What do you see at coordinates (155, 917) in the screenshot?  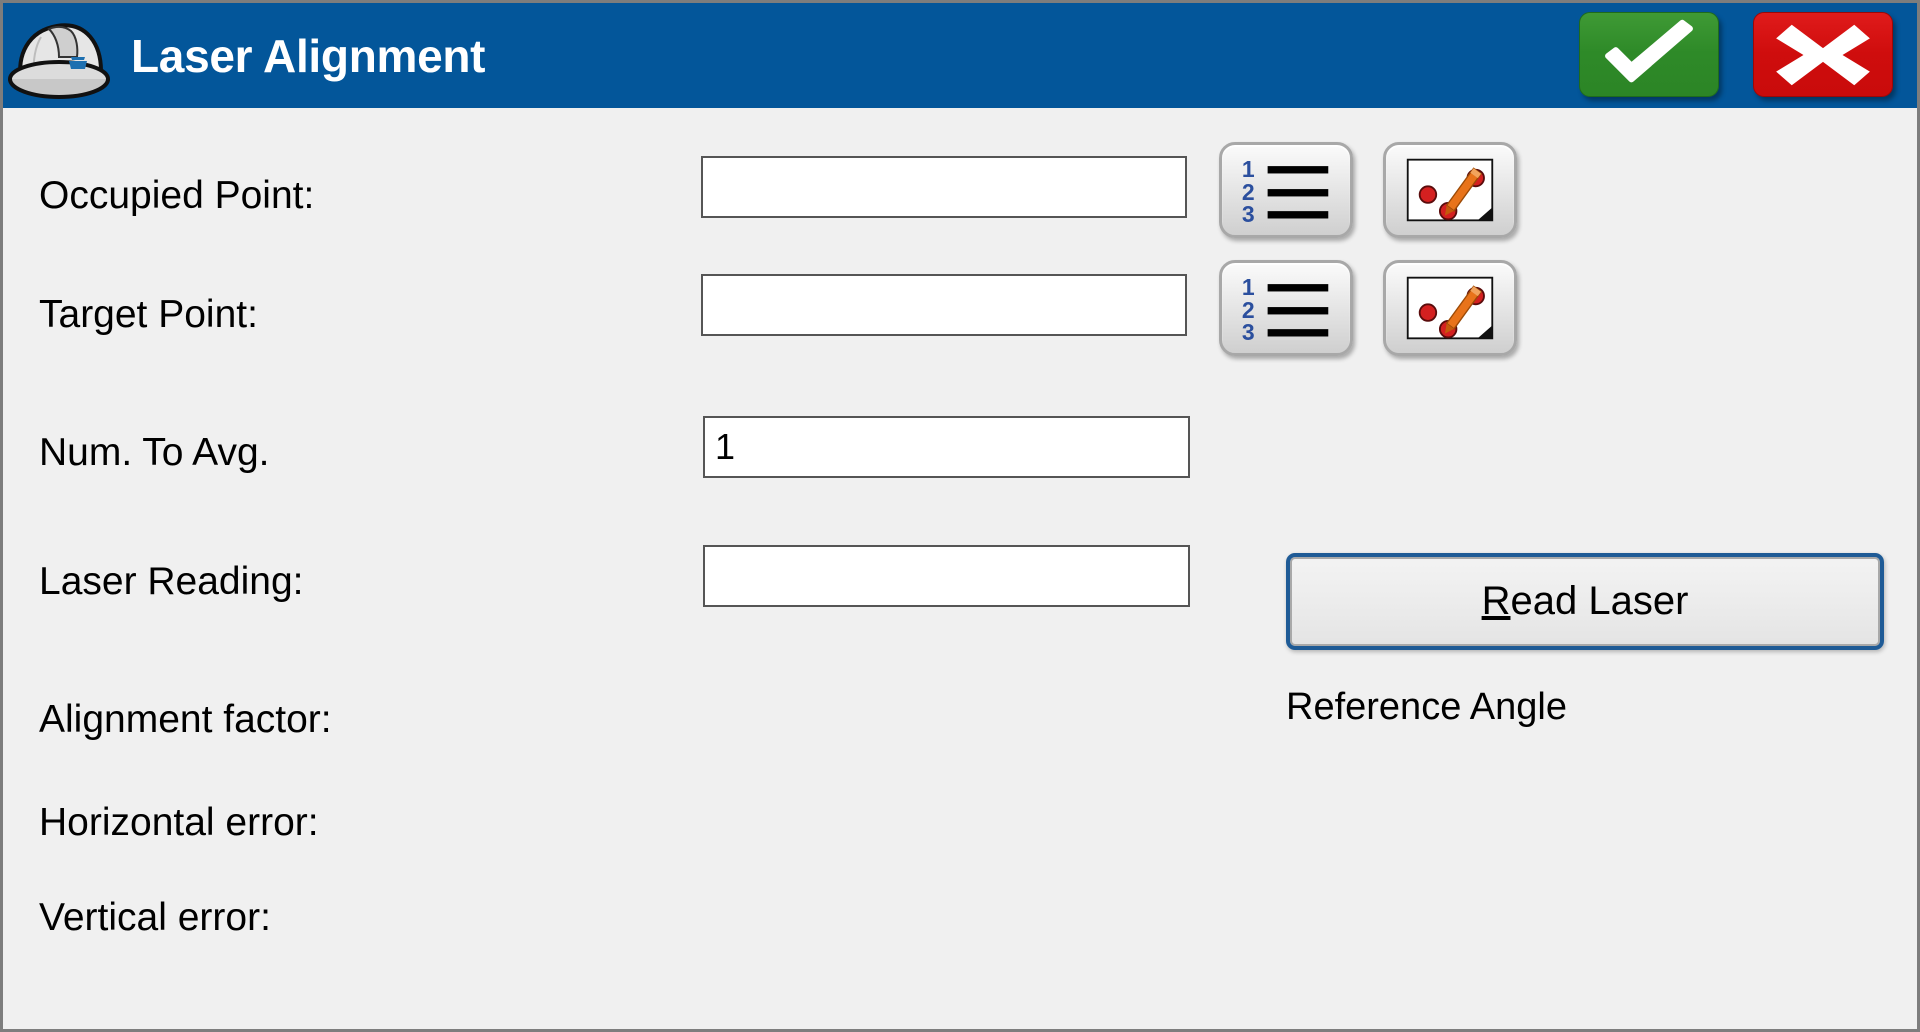 I see `vertical-error-label: Vertical error:` at bounding box center [155, 917].